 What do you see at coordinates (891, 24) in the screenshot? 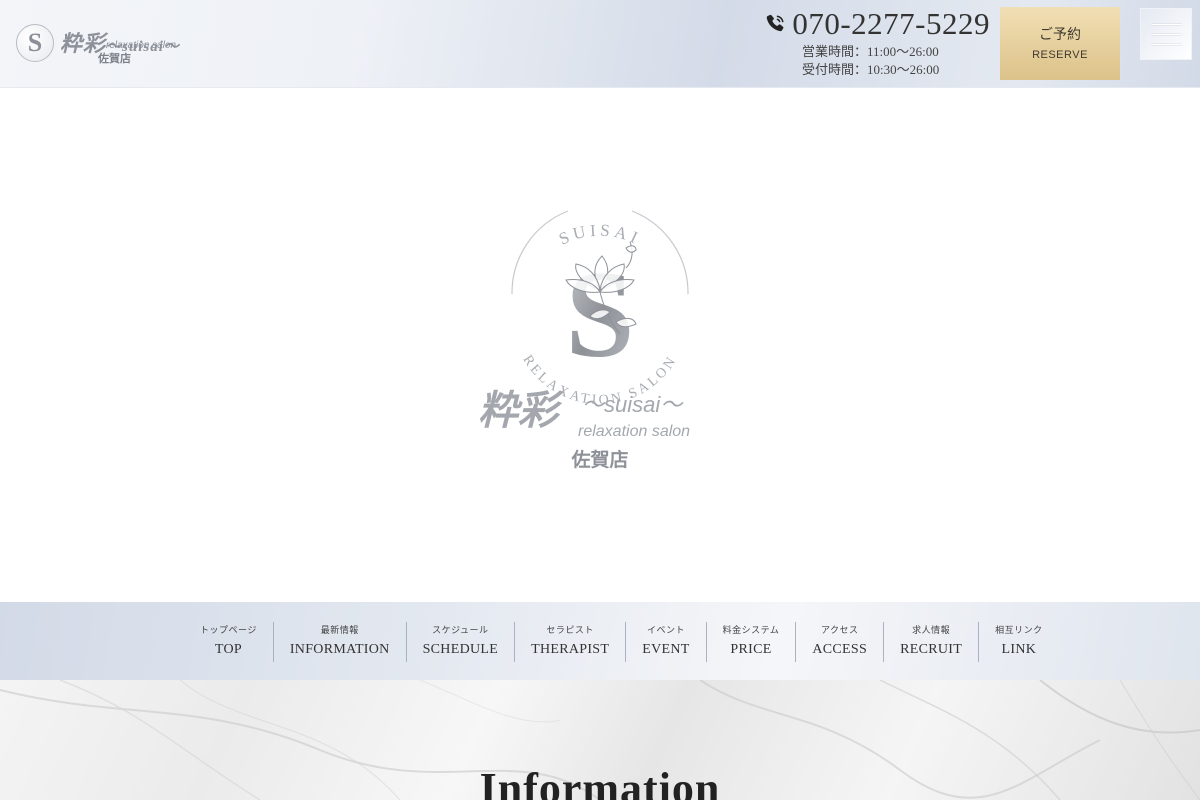
I see `phone-number: 070-2277-5229` at bounding box center [891, 24].